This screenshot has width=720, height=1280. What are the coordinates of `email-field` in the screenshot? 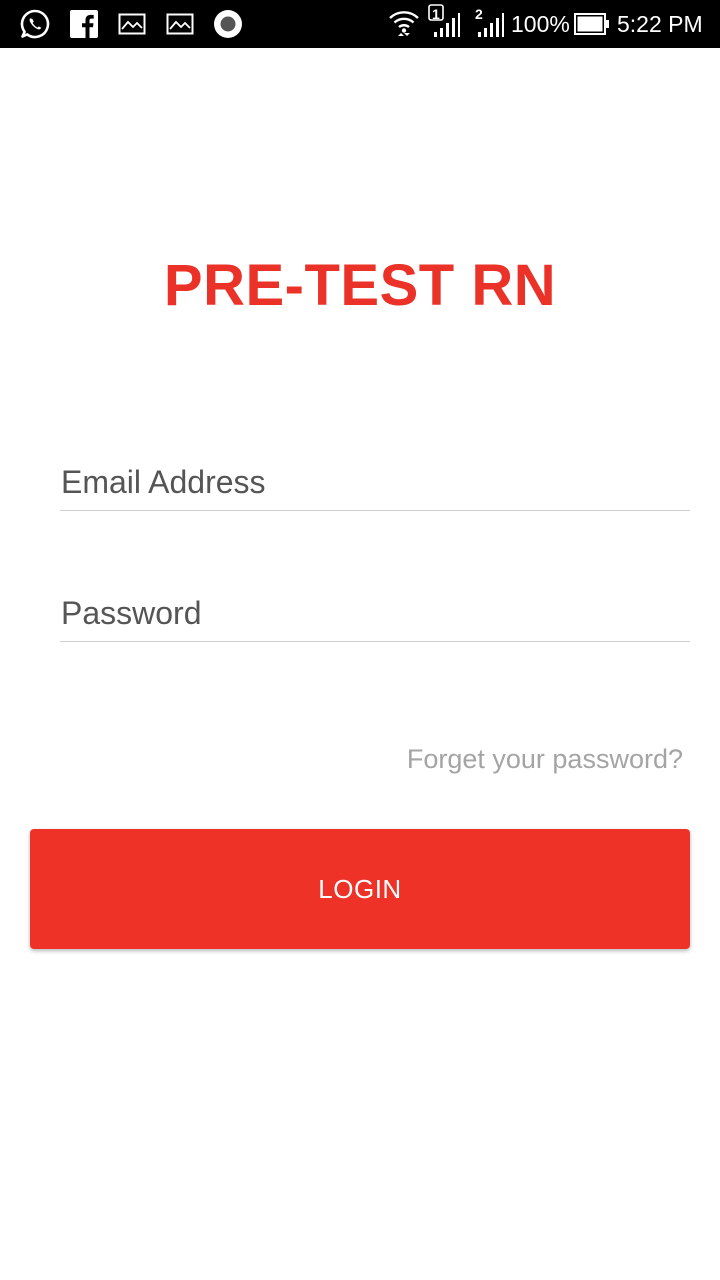 It's located at (375, 482).